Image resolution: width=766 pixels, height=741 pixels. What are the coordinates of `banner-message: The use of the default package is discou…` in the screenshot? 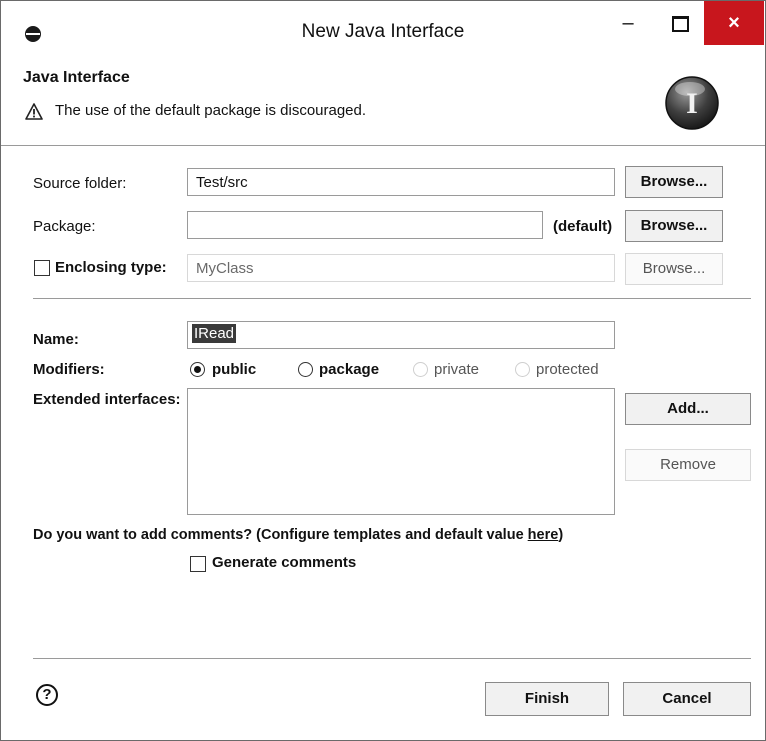 It's located at (211, 110).